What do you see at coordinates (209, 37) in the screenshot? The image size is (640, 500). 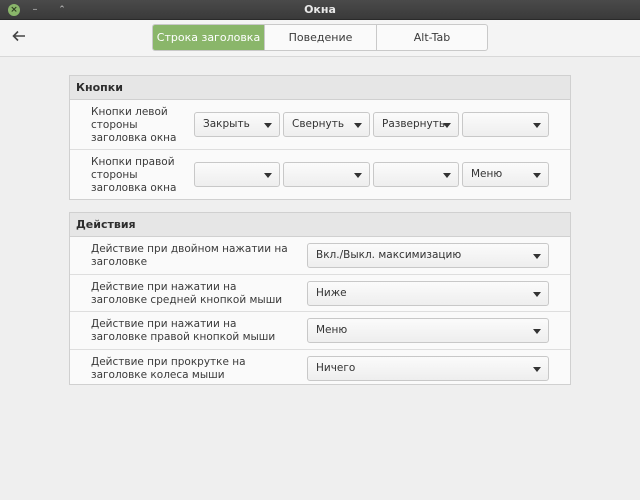 I see `tab-titlebar: Строка заголовка` at bounding box center [209, 37].